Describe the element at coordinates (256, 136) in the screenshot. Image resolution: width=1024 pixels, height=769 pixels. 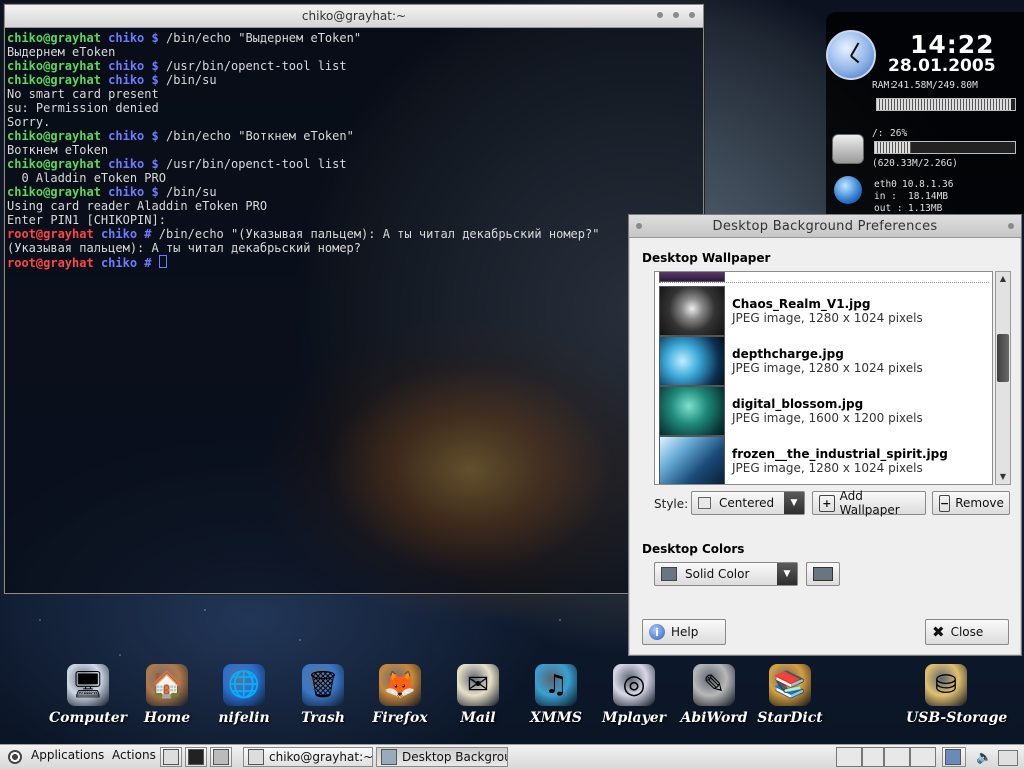
I see `command-text: /bin/echo "Воткнем eToken"` at that location.